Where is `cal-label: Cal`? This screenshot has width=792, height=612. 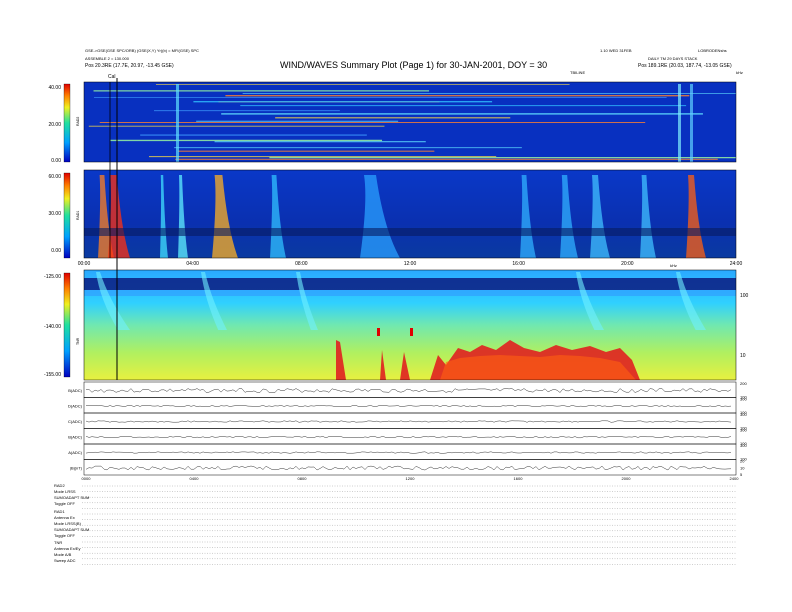 cal-label: Cal is located at coordinates (112, 77).